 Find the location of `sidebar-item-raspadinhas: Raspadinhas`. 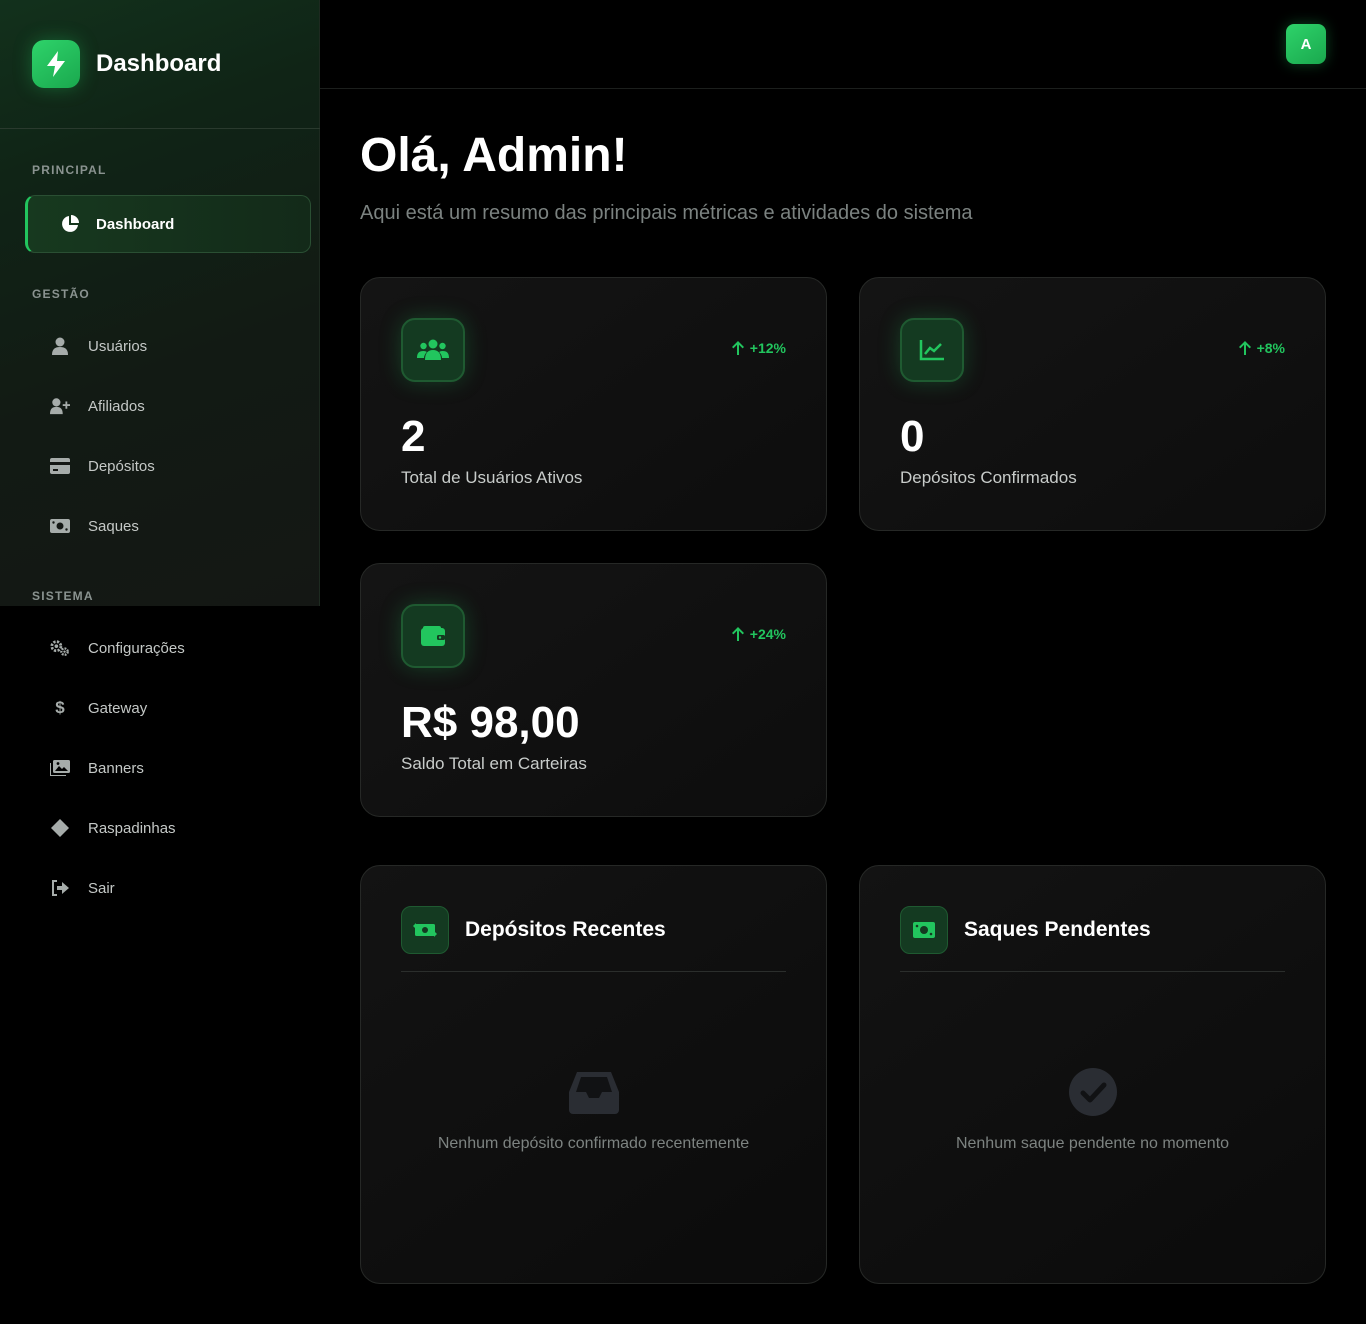

sidebar-item-raspadinhas: Raspadinhas is located at coordinates (171, 828).